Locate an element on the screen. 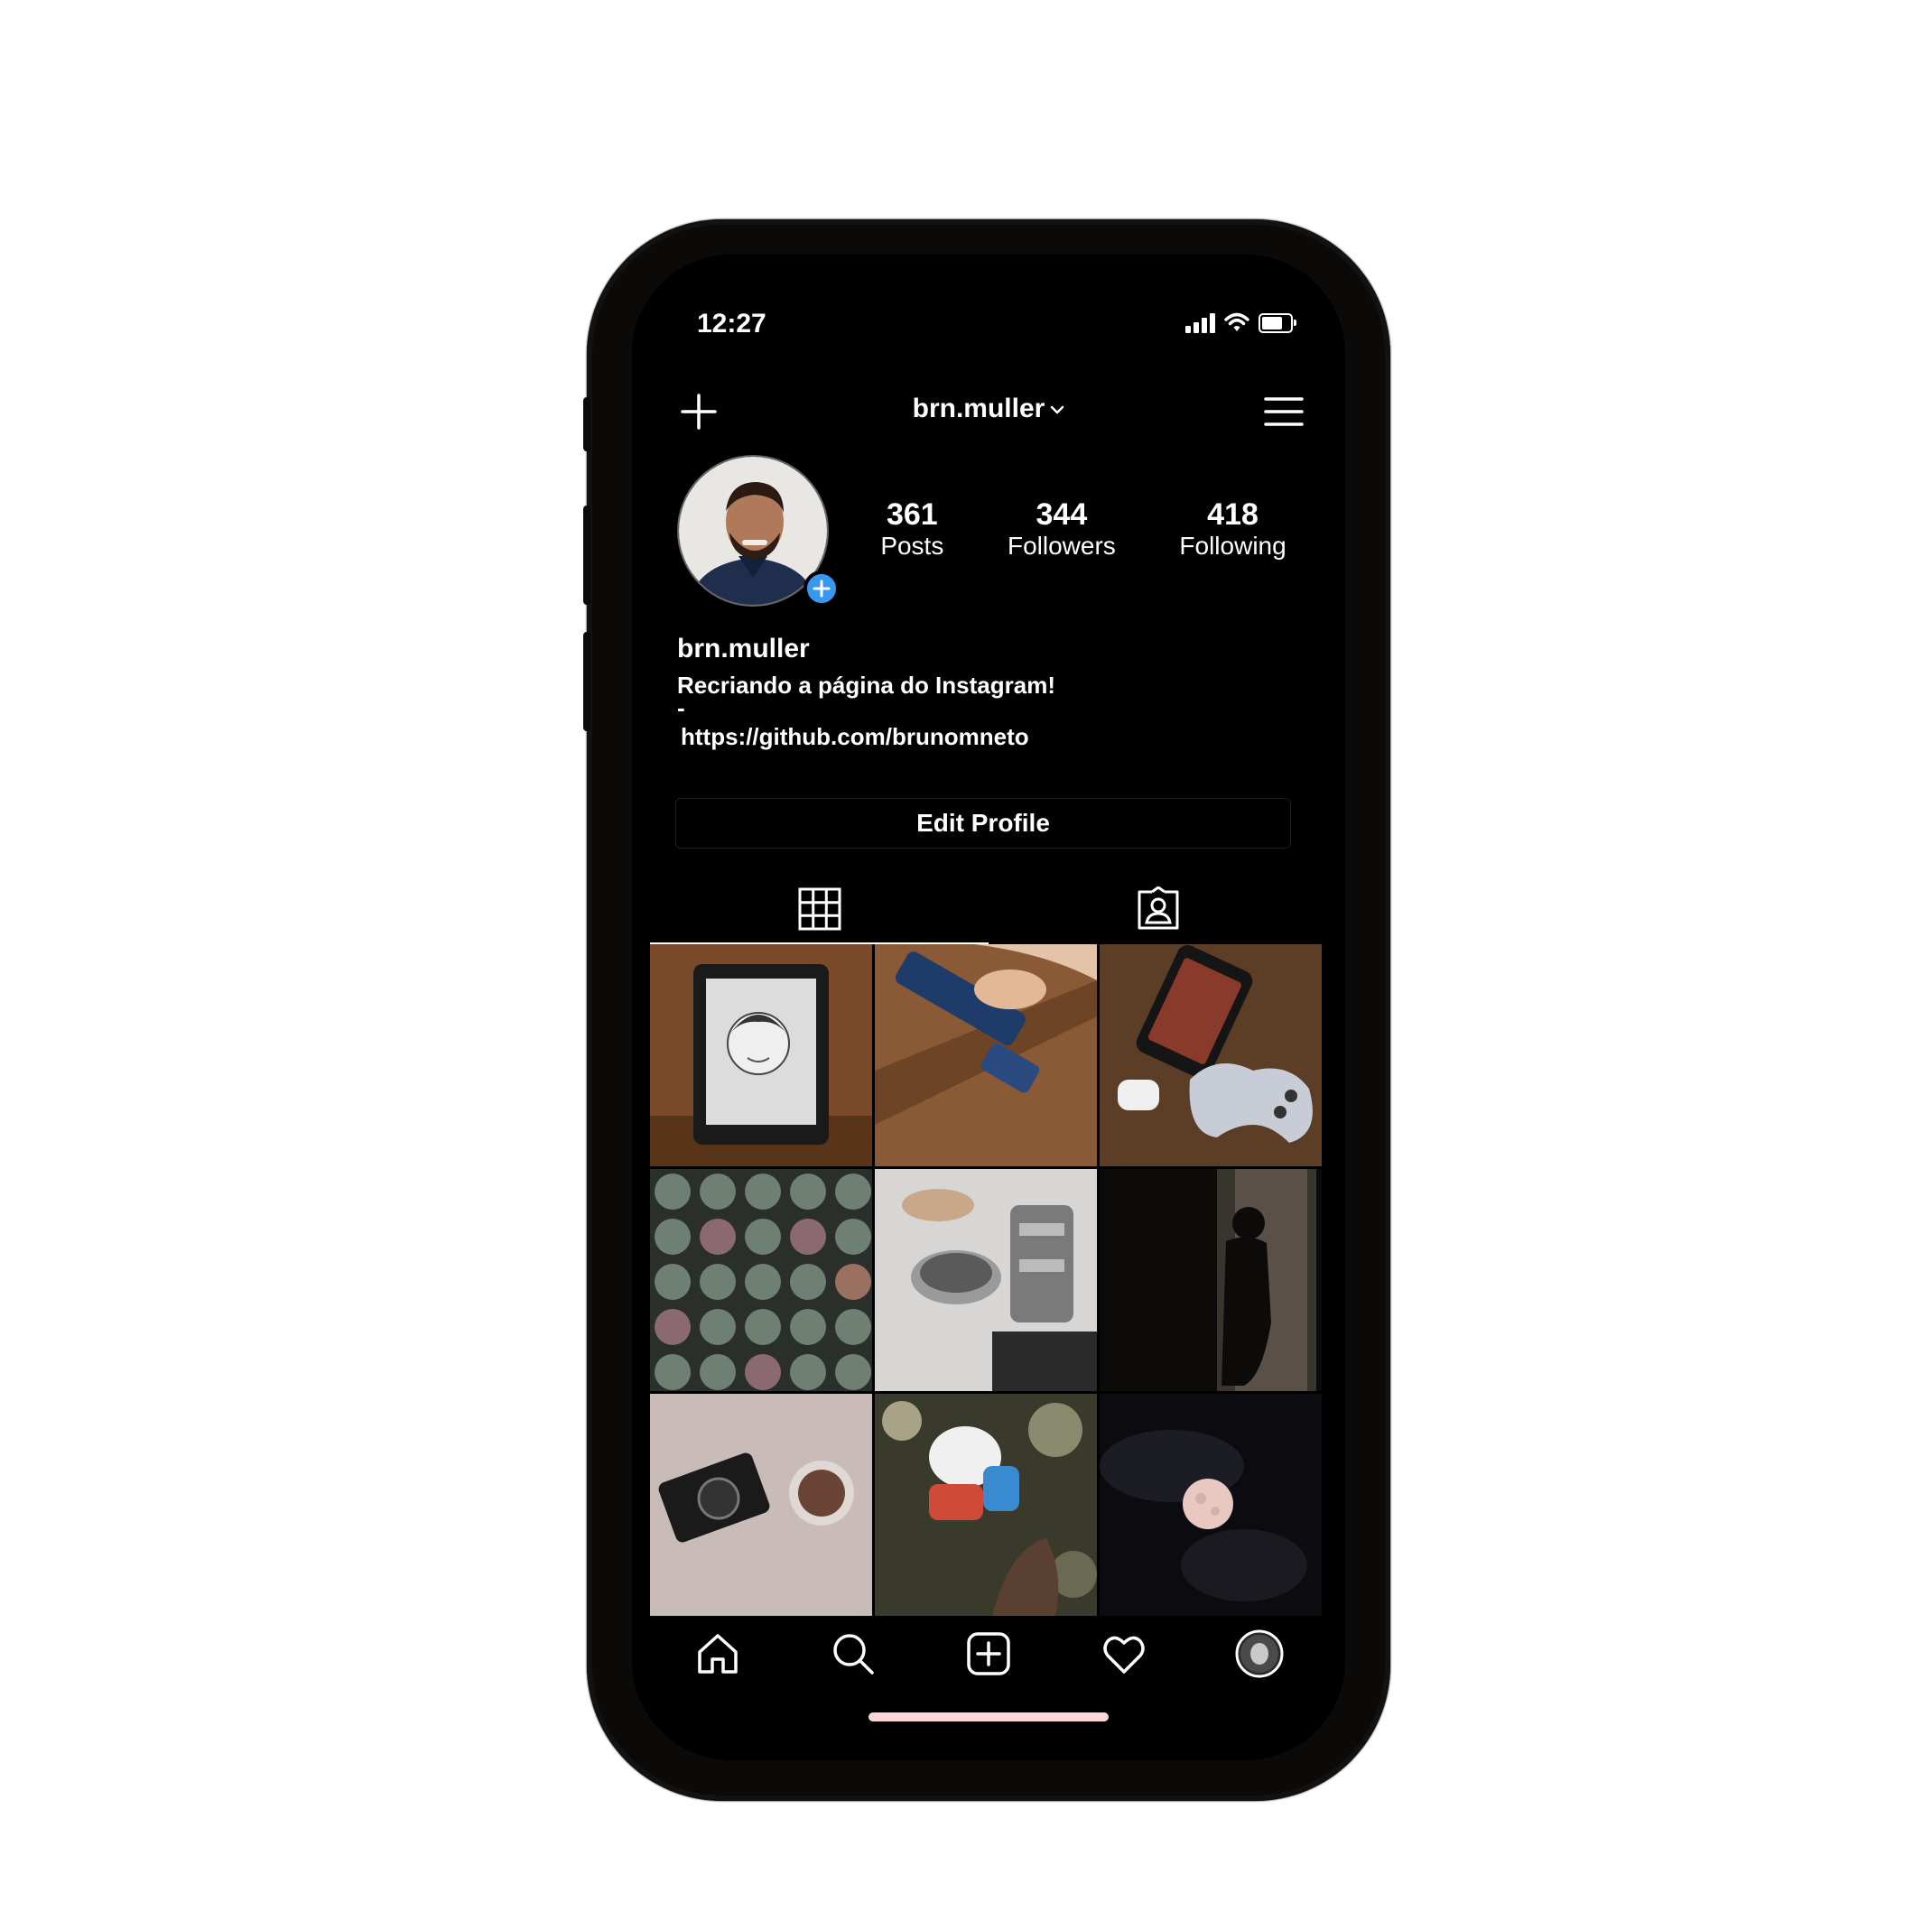  wifi-icon is located at coordinates (1236, 321).